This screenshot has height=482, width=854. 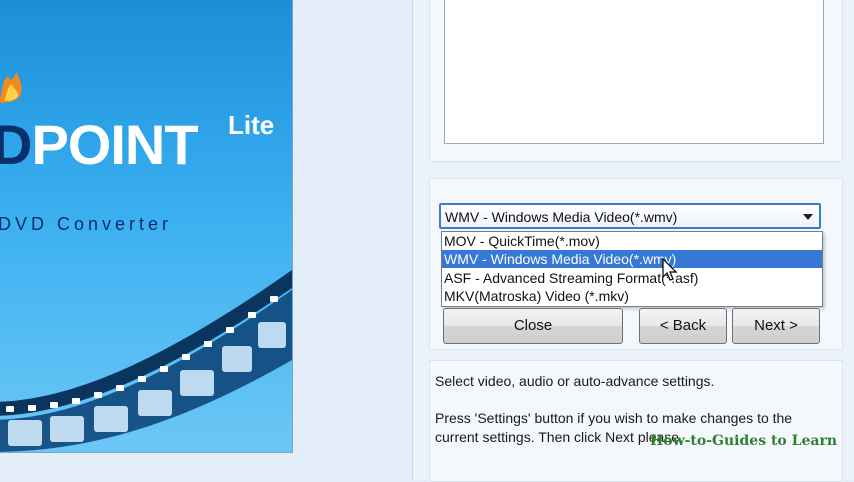 I want to click on format-option-asf: ASF - Advanced Streaming Format(*.asf), so click(x=632, y=278).